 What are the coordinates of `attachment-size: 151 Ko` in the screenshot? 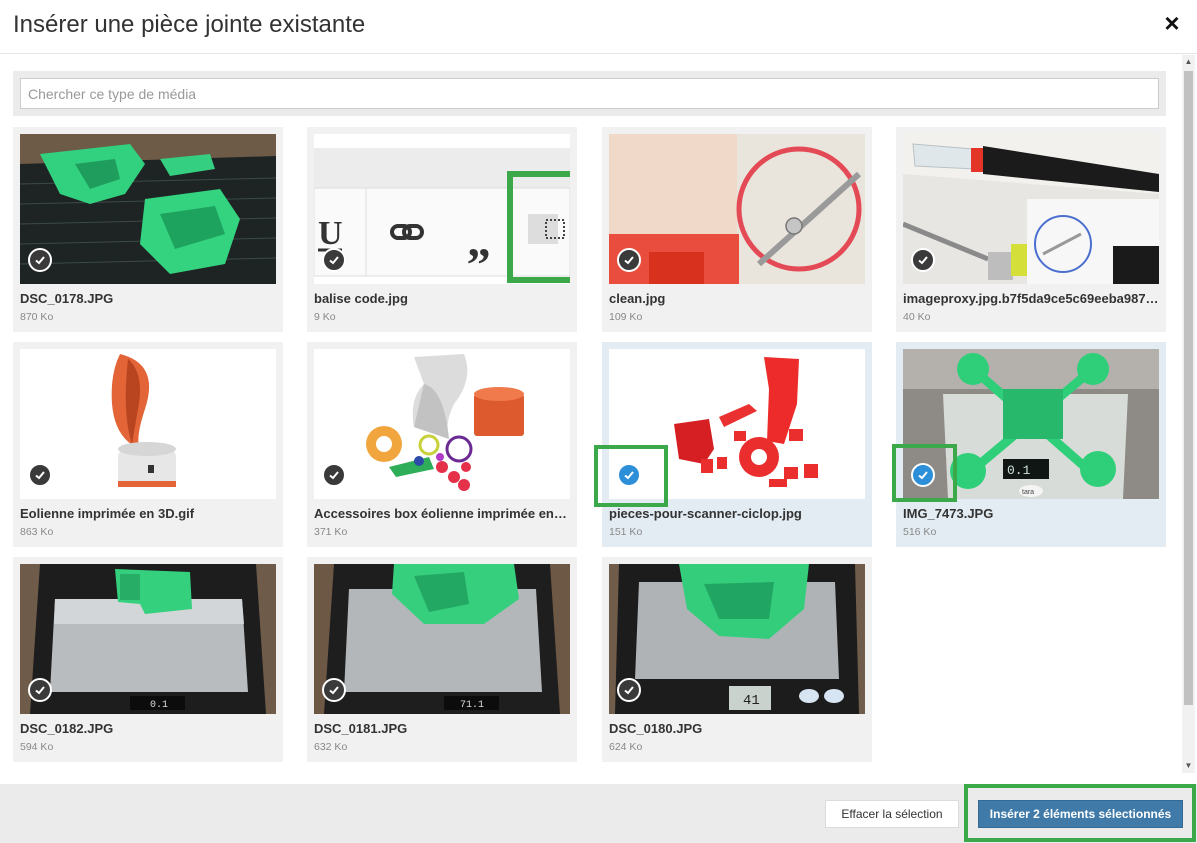 It's located at (626, 532).